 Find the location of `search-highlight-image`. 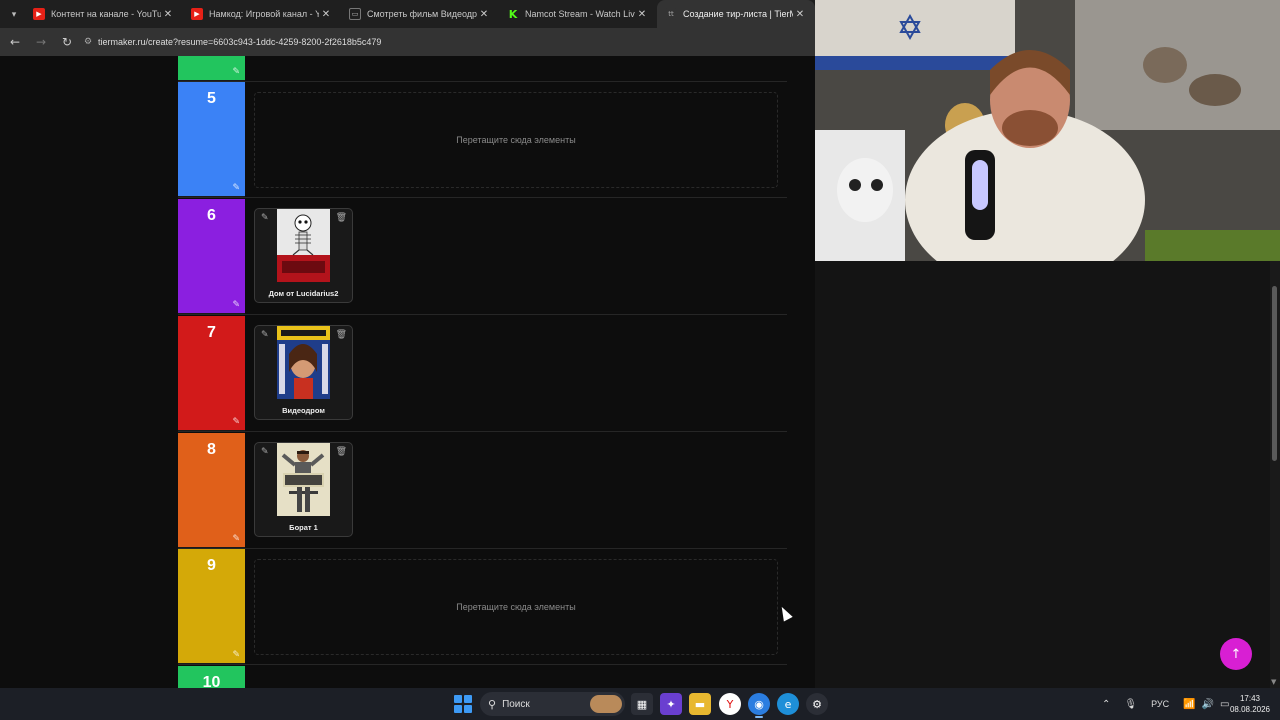

search-highlight-image is located at coordinates (606, 704).